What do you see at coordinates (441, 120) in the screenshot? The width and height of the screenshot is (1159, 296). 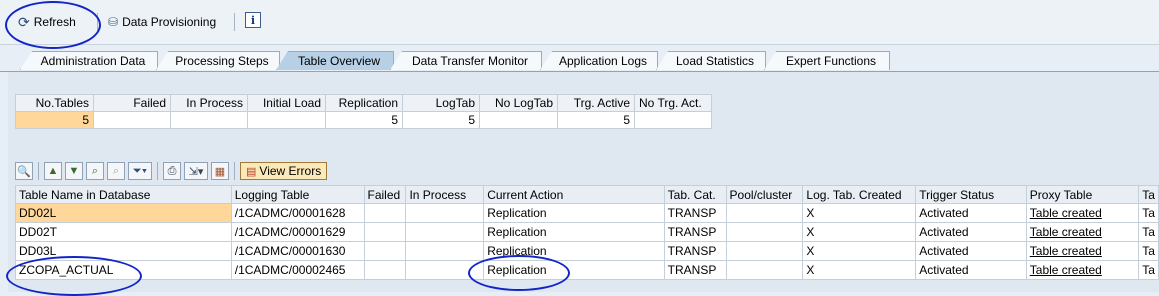 I see `summary-value-logtab: 5` at bounding box center [441, 120].